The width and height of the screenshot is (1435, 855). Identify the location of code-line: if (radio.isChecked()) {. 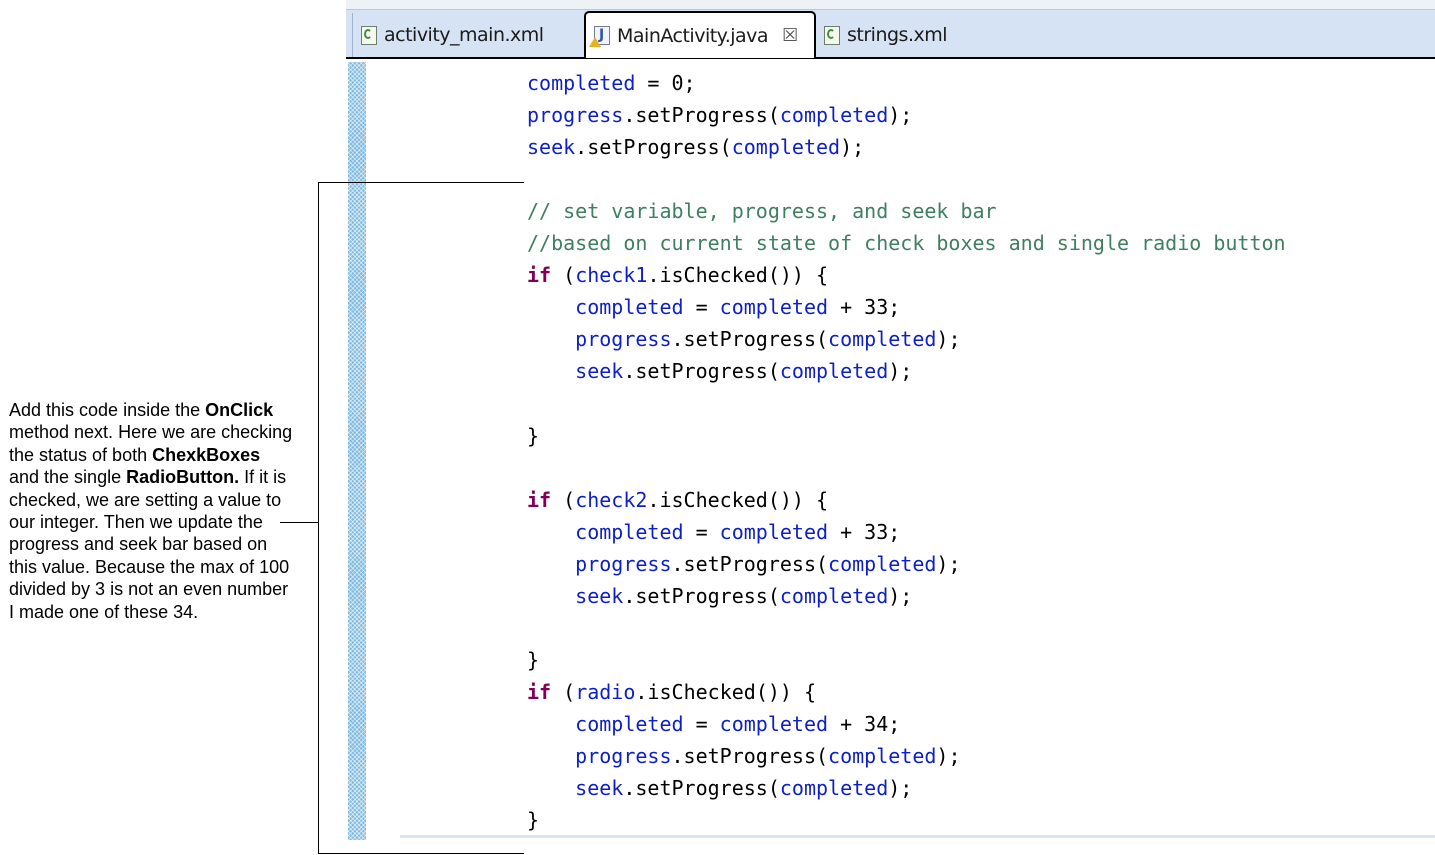
(671, 692).